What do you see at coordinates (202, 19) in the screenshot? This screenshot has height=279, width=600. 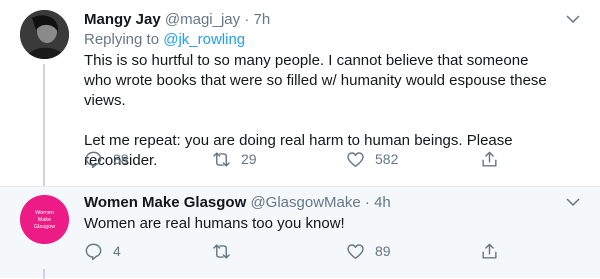 I see `user-handle: @magi_jay` at bounding box center [202, 19].